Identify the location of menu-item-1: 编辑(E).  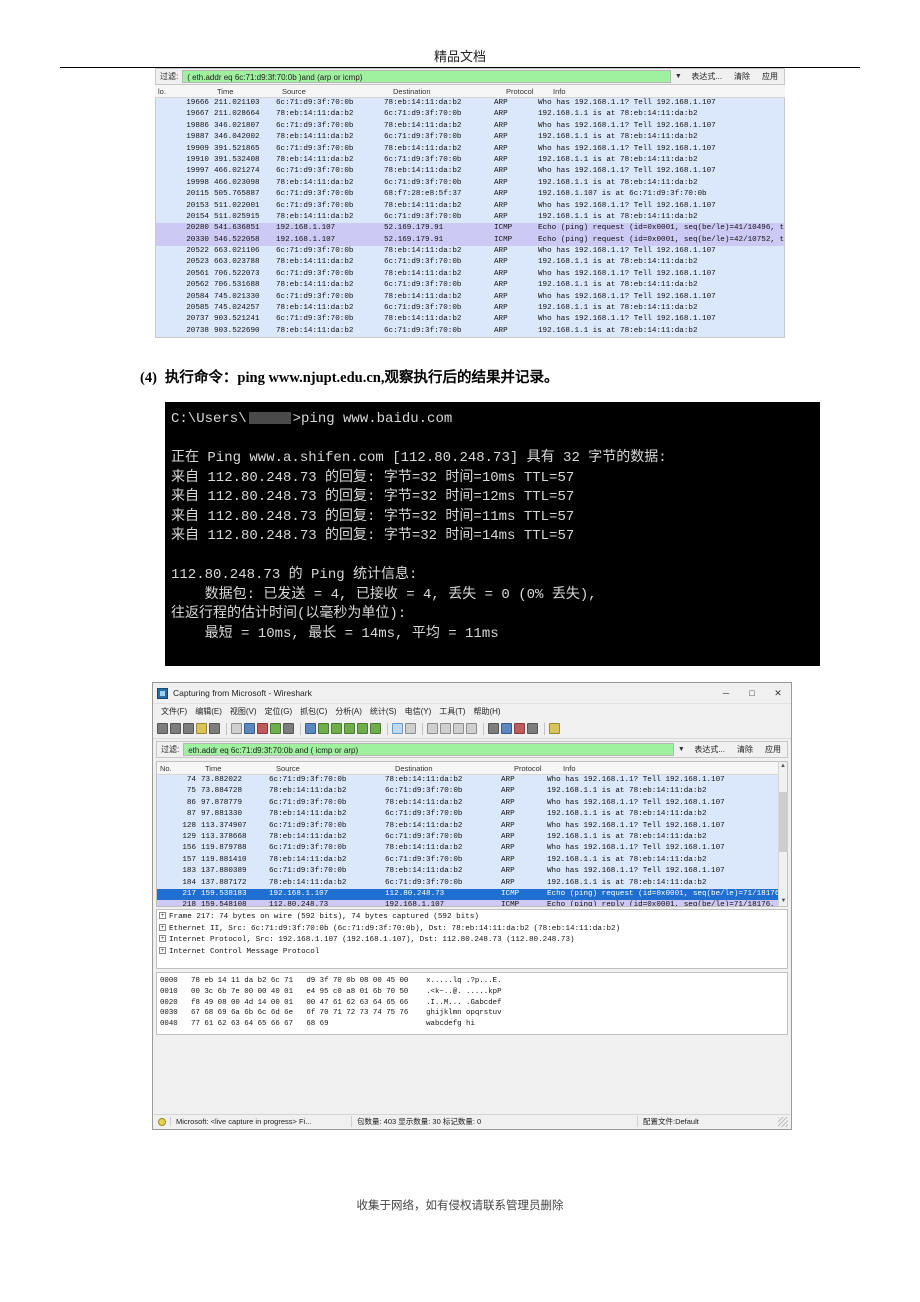
(208, 711).